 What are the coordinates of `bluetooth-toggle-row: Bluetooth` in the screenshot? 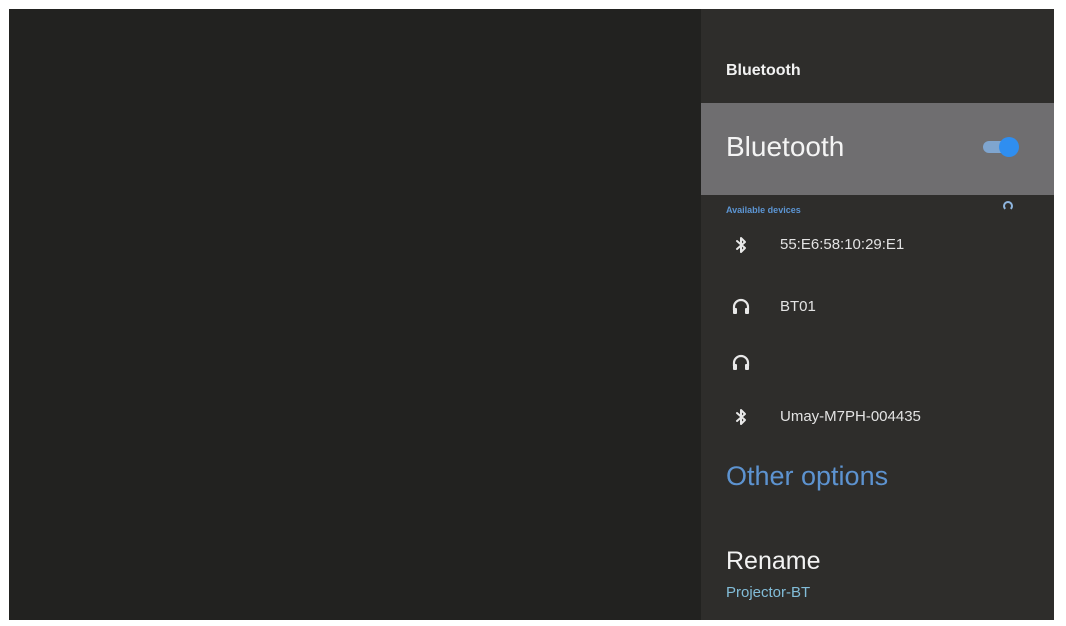 It's located at (877, 149).